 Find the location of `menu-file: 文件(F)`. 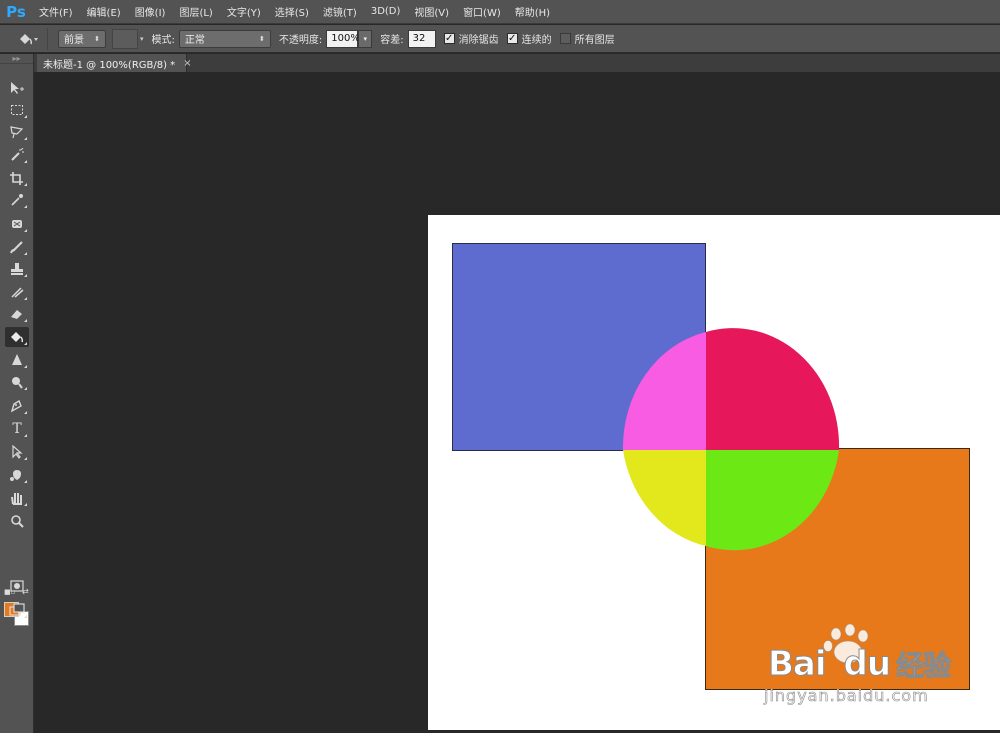

menu-file: 文件(F) is located at coordinates (56, 11).